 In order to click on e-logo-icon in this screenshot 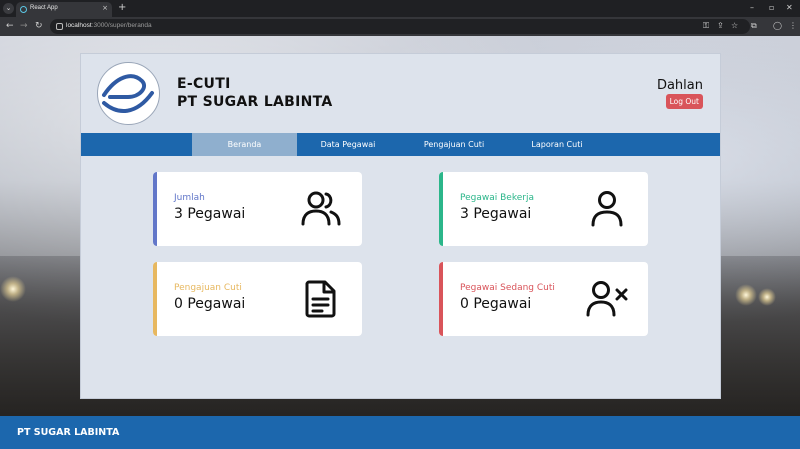, I will do `click(128, 93)`.